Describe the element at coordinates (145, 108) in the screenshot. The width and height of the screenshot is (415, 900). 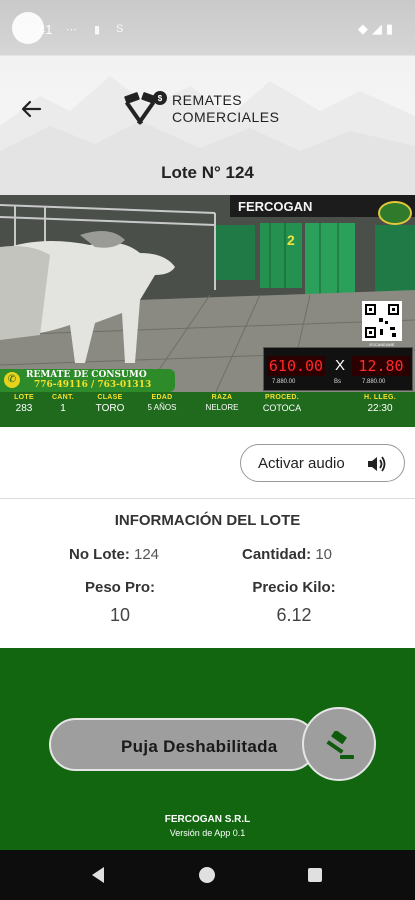
I see `auction-logo-icon: $` at that location.